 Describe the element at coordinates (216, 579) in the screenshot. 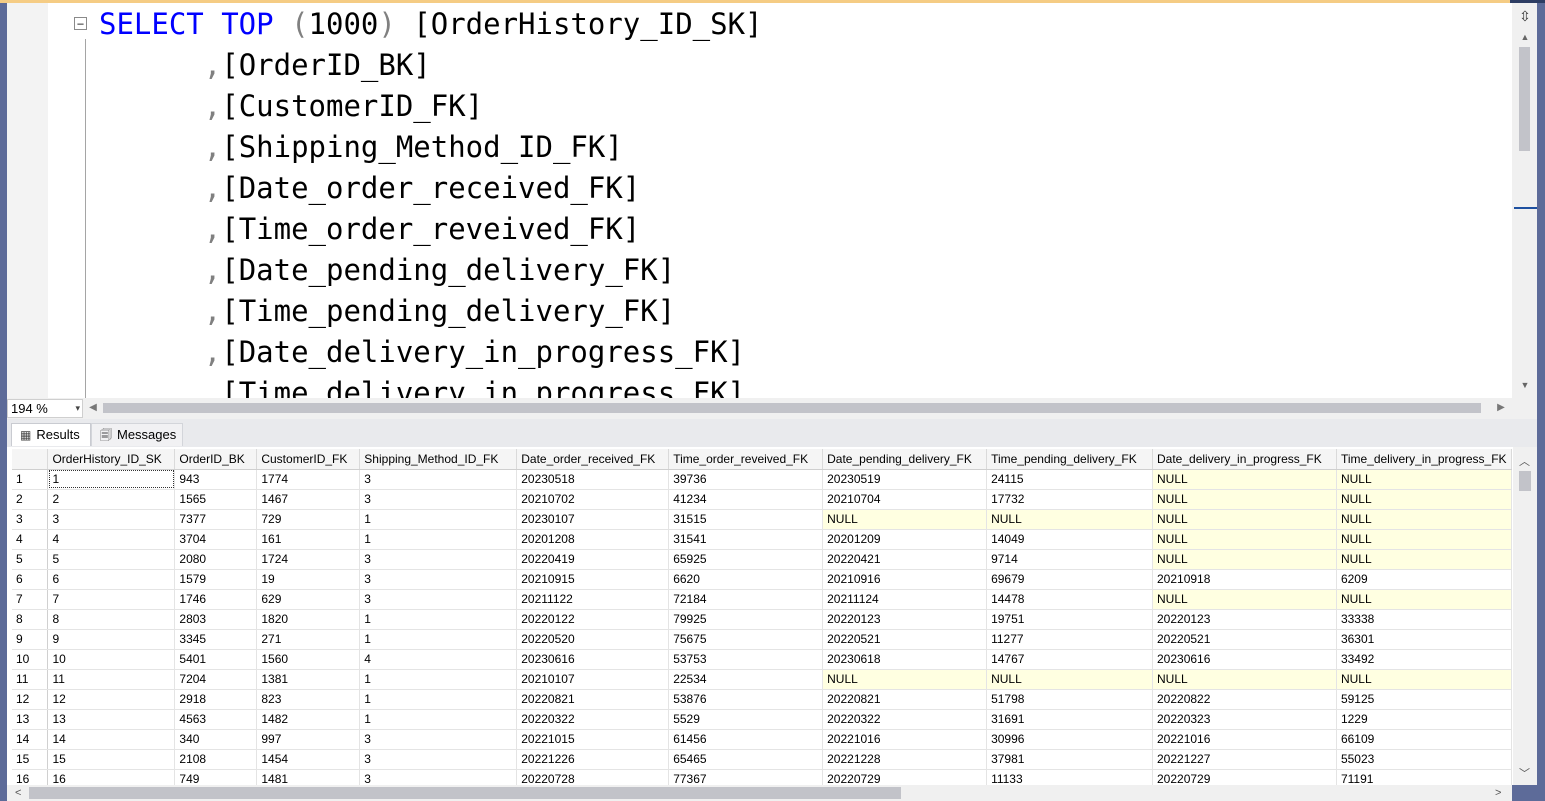

I see `table-cell: 1579` at that location.